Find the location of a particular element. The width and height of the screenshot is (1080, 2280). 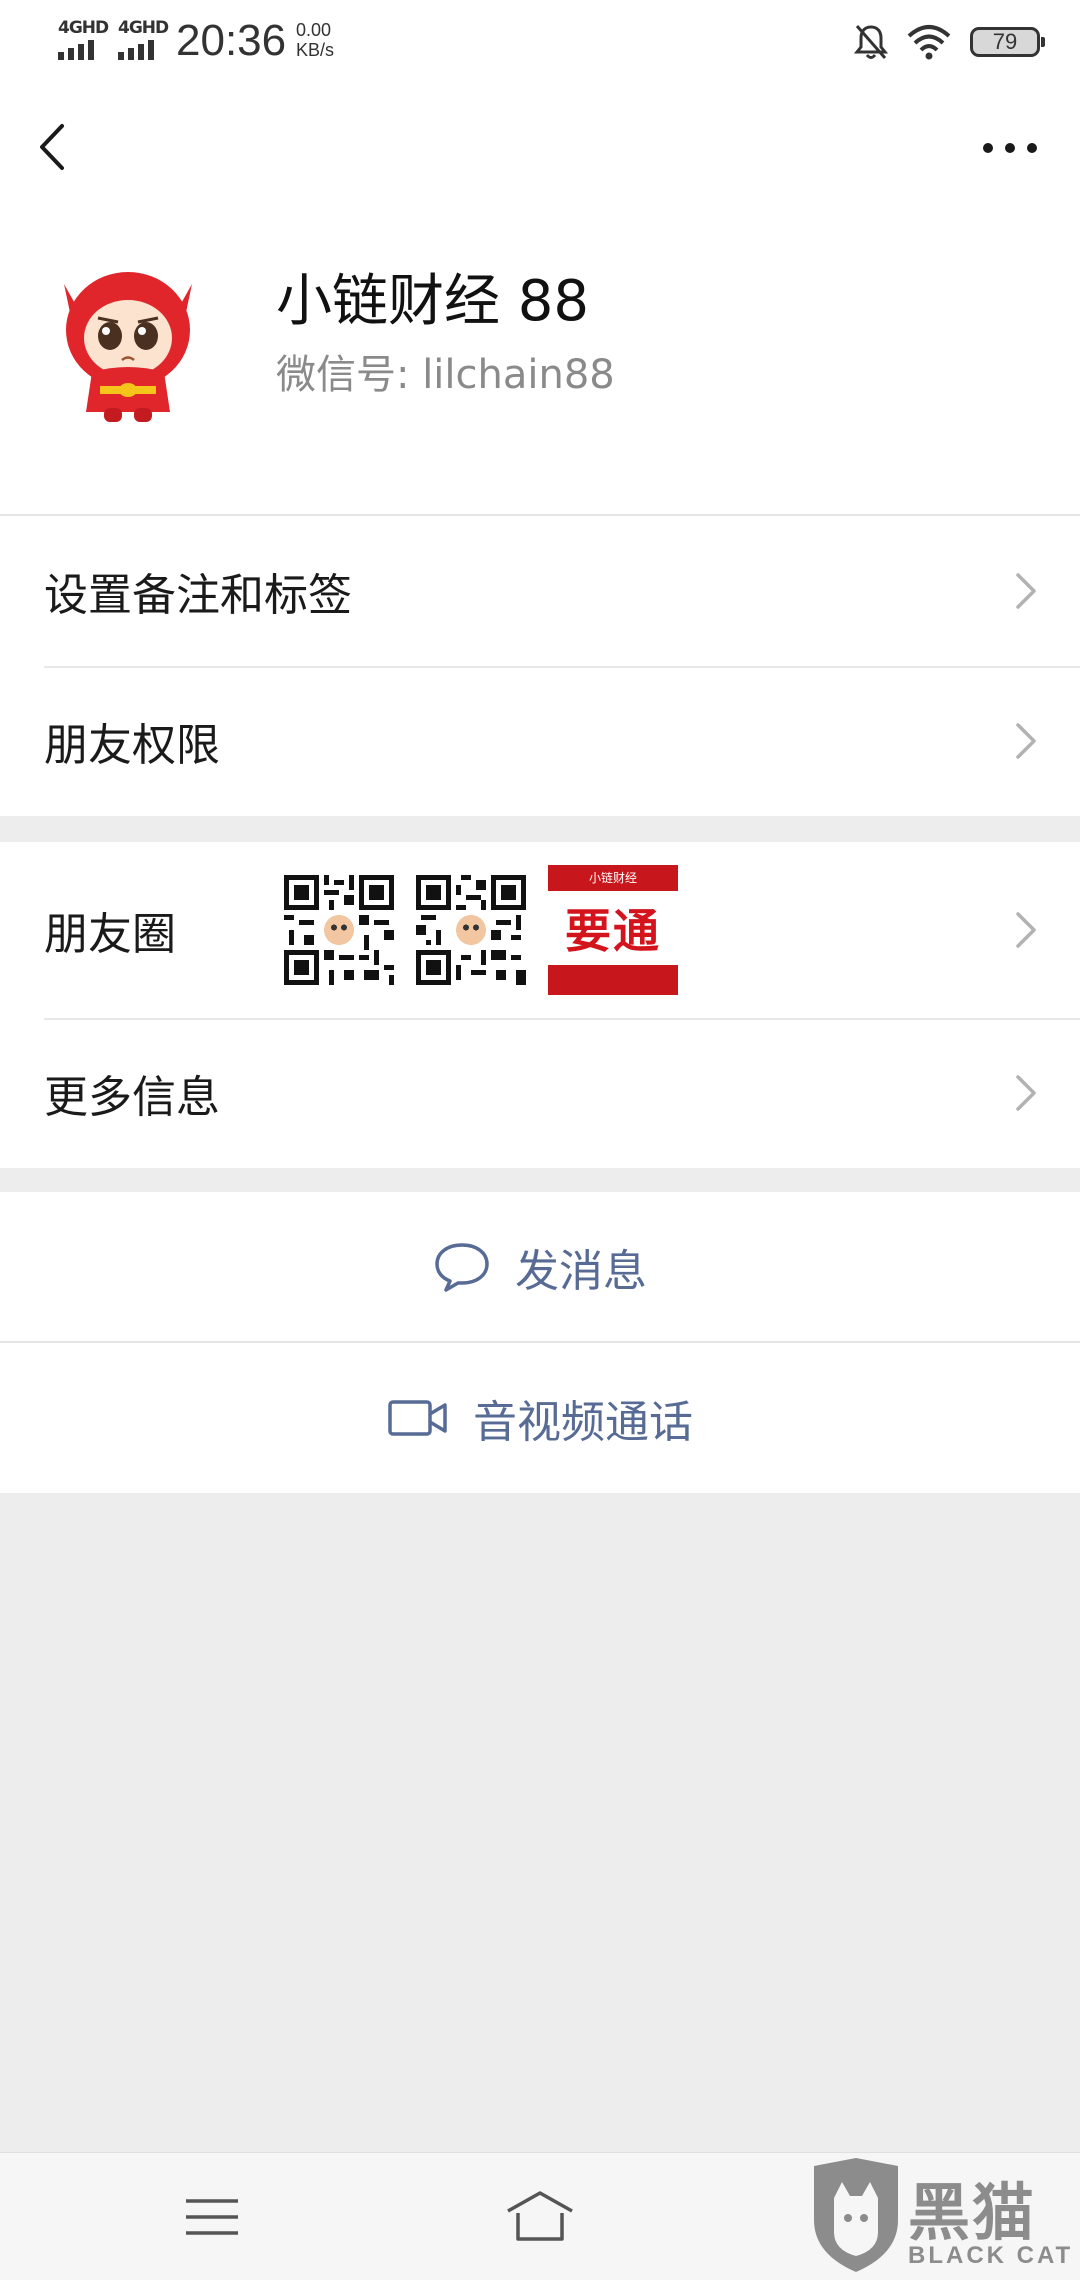

promo-image-thumbnail: 小链财经 要通 is located at coordinates (613, 930).